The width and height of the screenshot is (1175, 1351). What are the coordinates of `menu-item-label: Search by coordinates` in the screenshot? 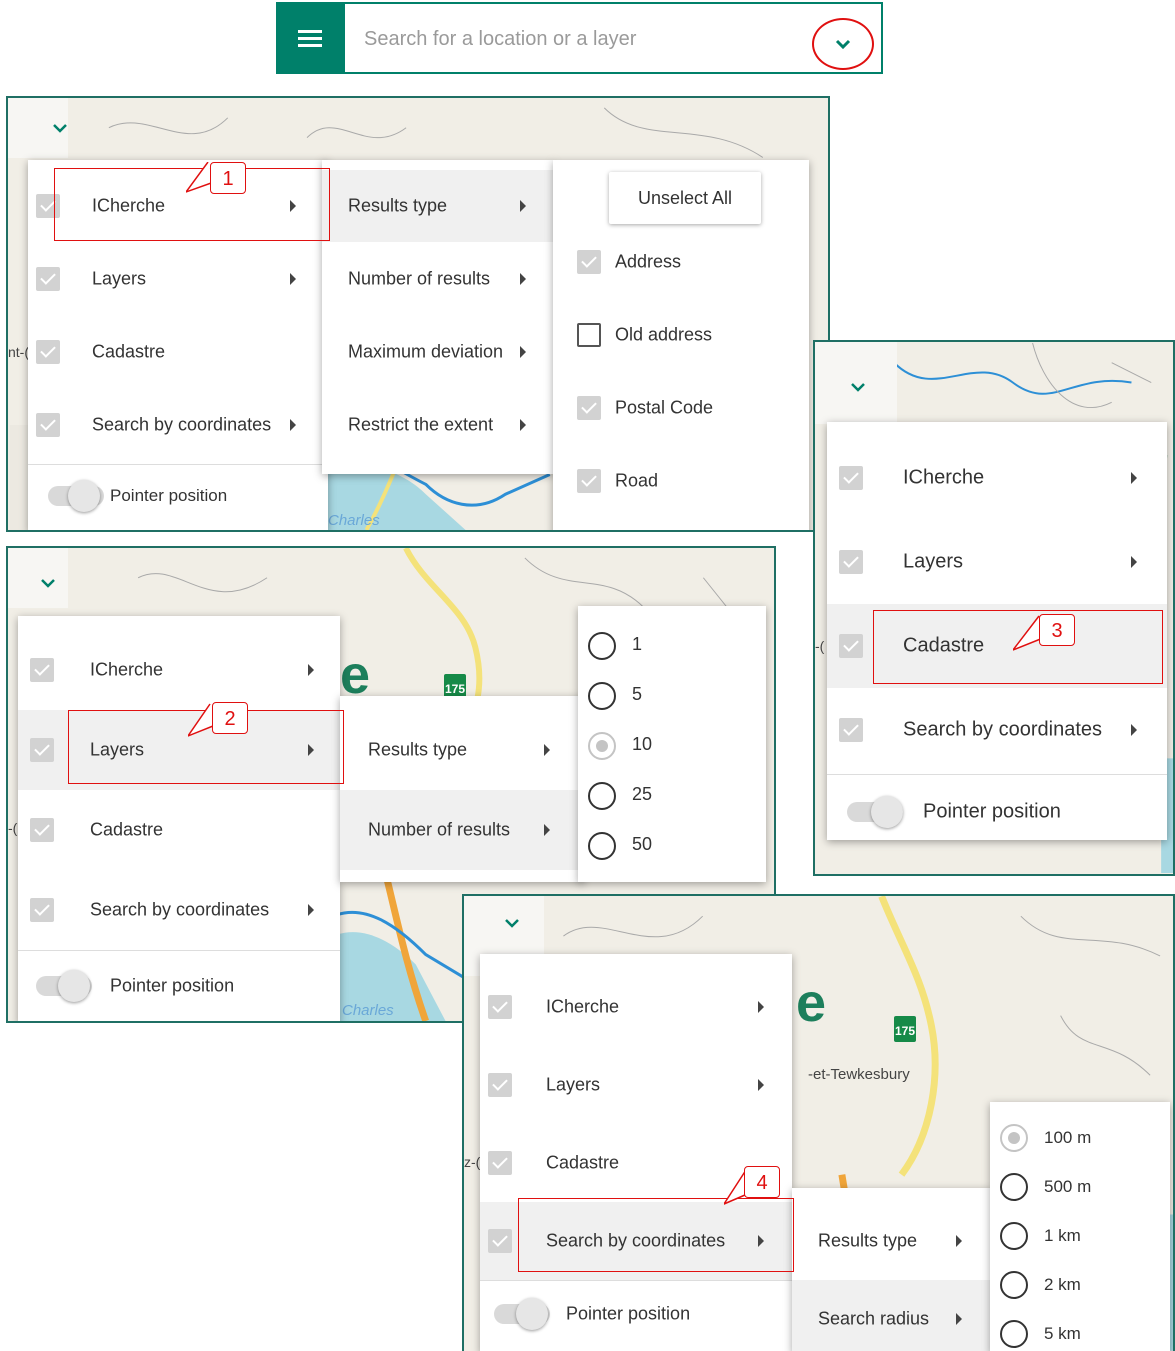 It's located at (182, 424).